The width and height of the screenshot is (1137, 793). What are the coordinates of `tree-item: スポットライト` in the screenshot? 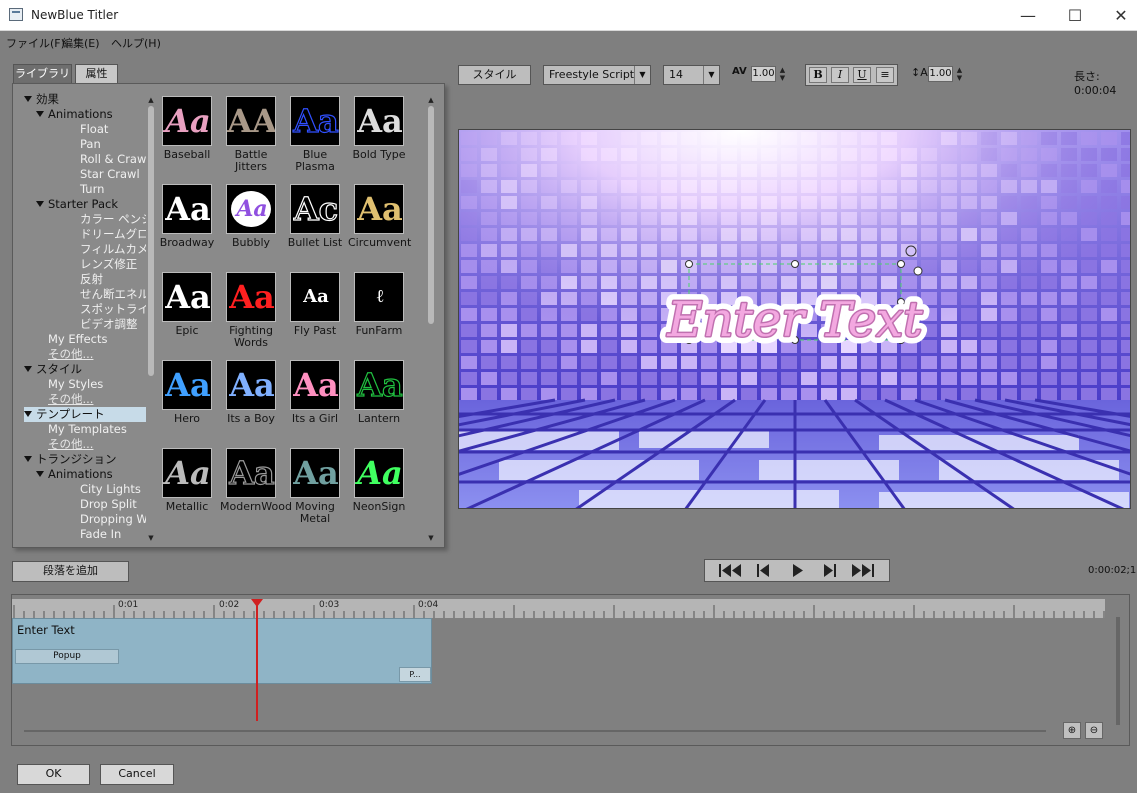 It's located at (113, 309).